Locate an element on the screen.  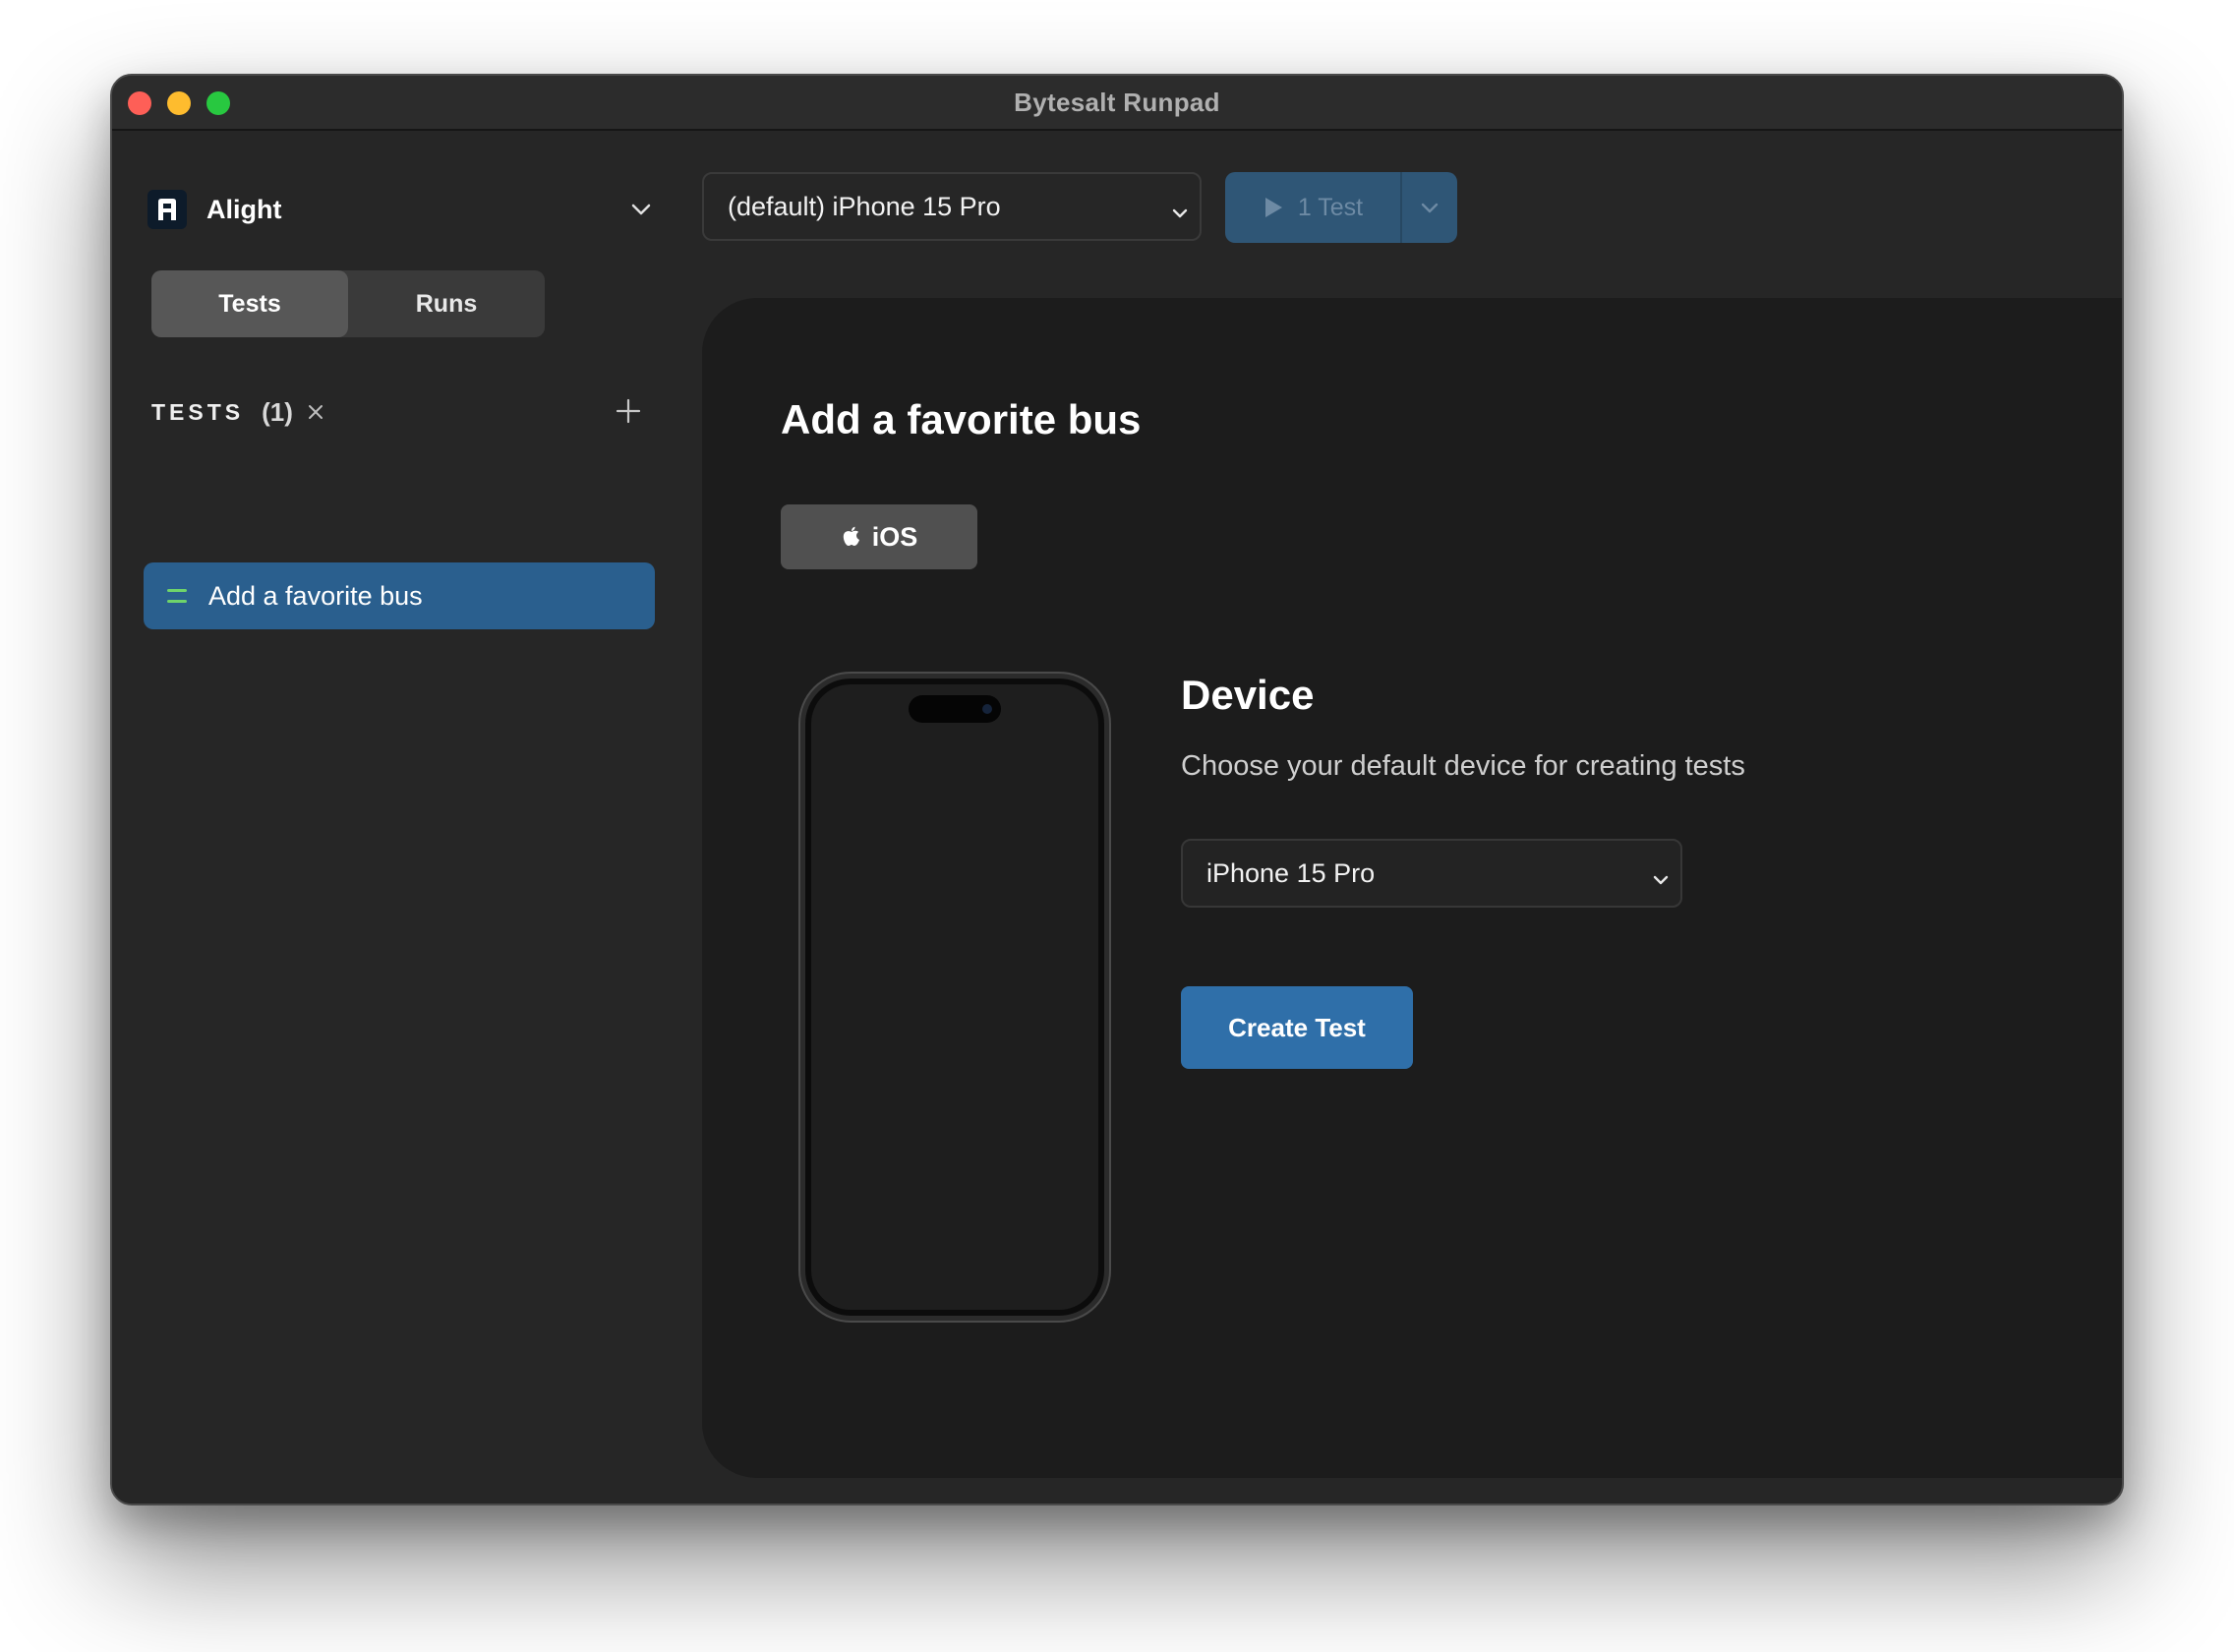
title-bar: Bytesalt Runpad is located at coordinates (1117, 103).